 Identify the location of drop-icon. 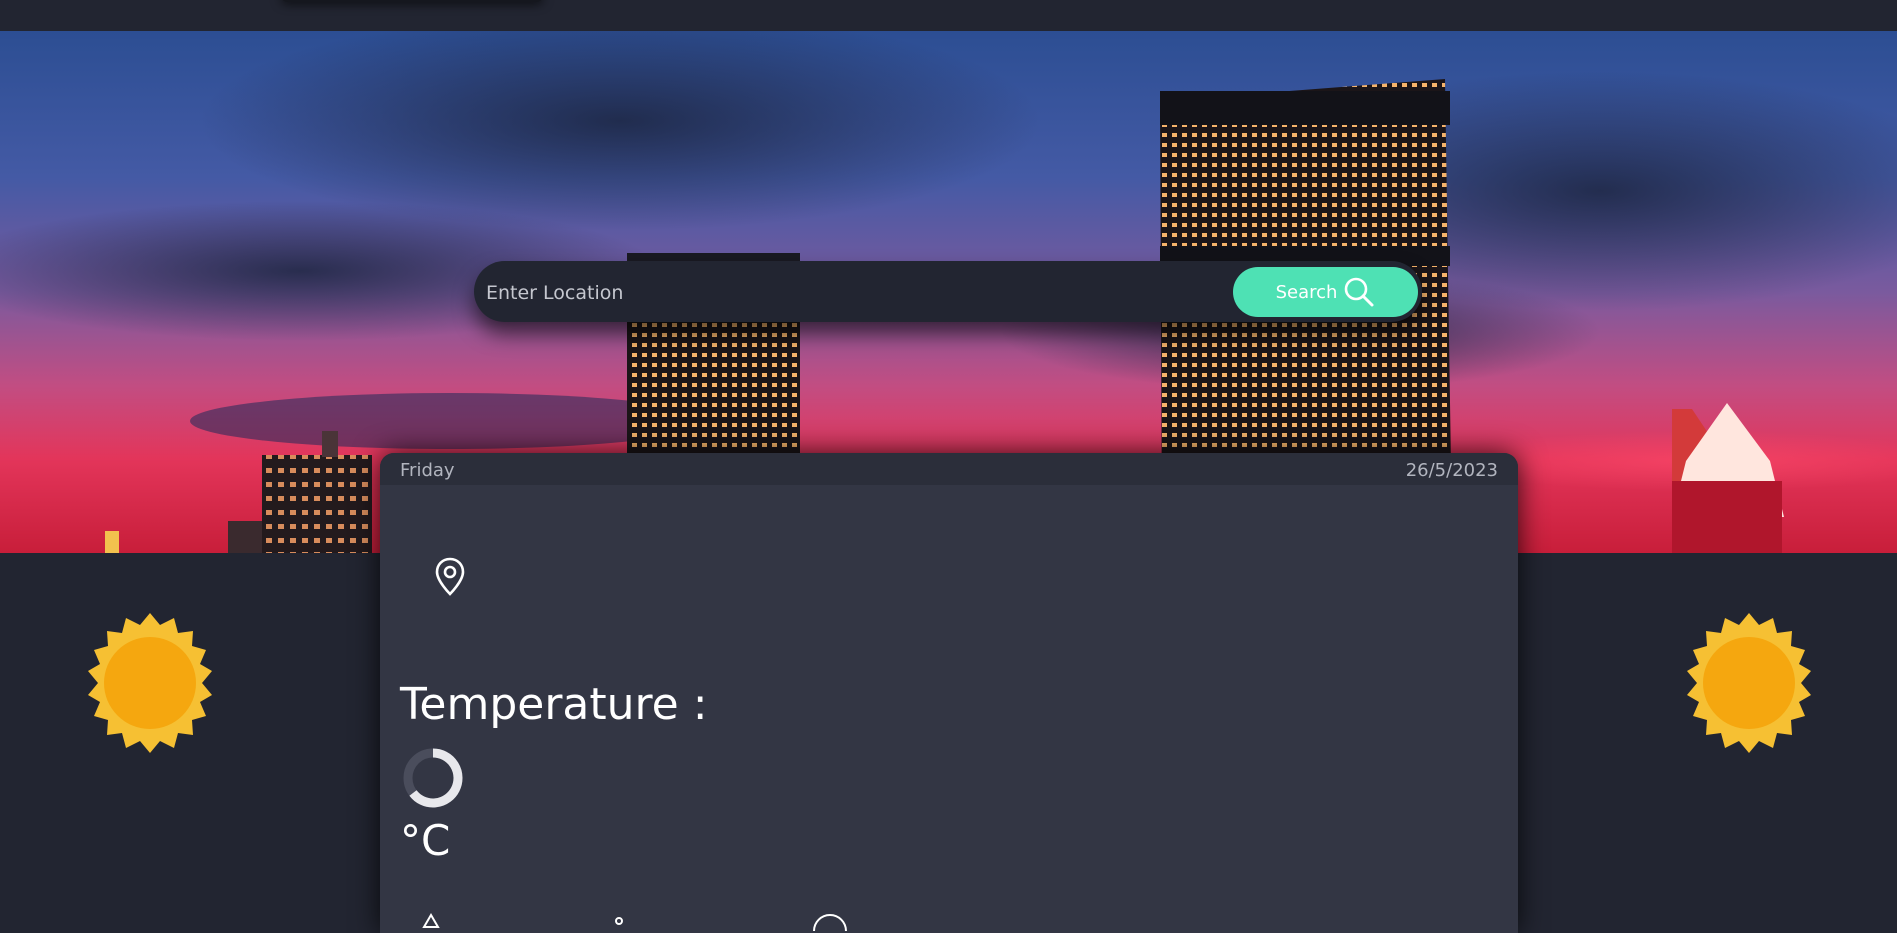
(431, 920).